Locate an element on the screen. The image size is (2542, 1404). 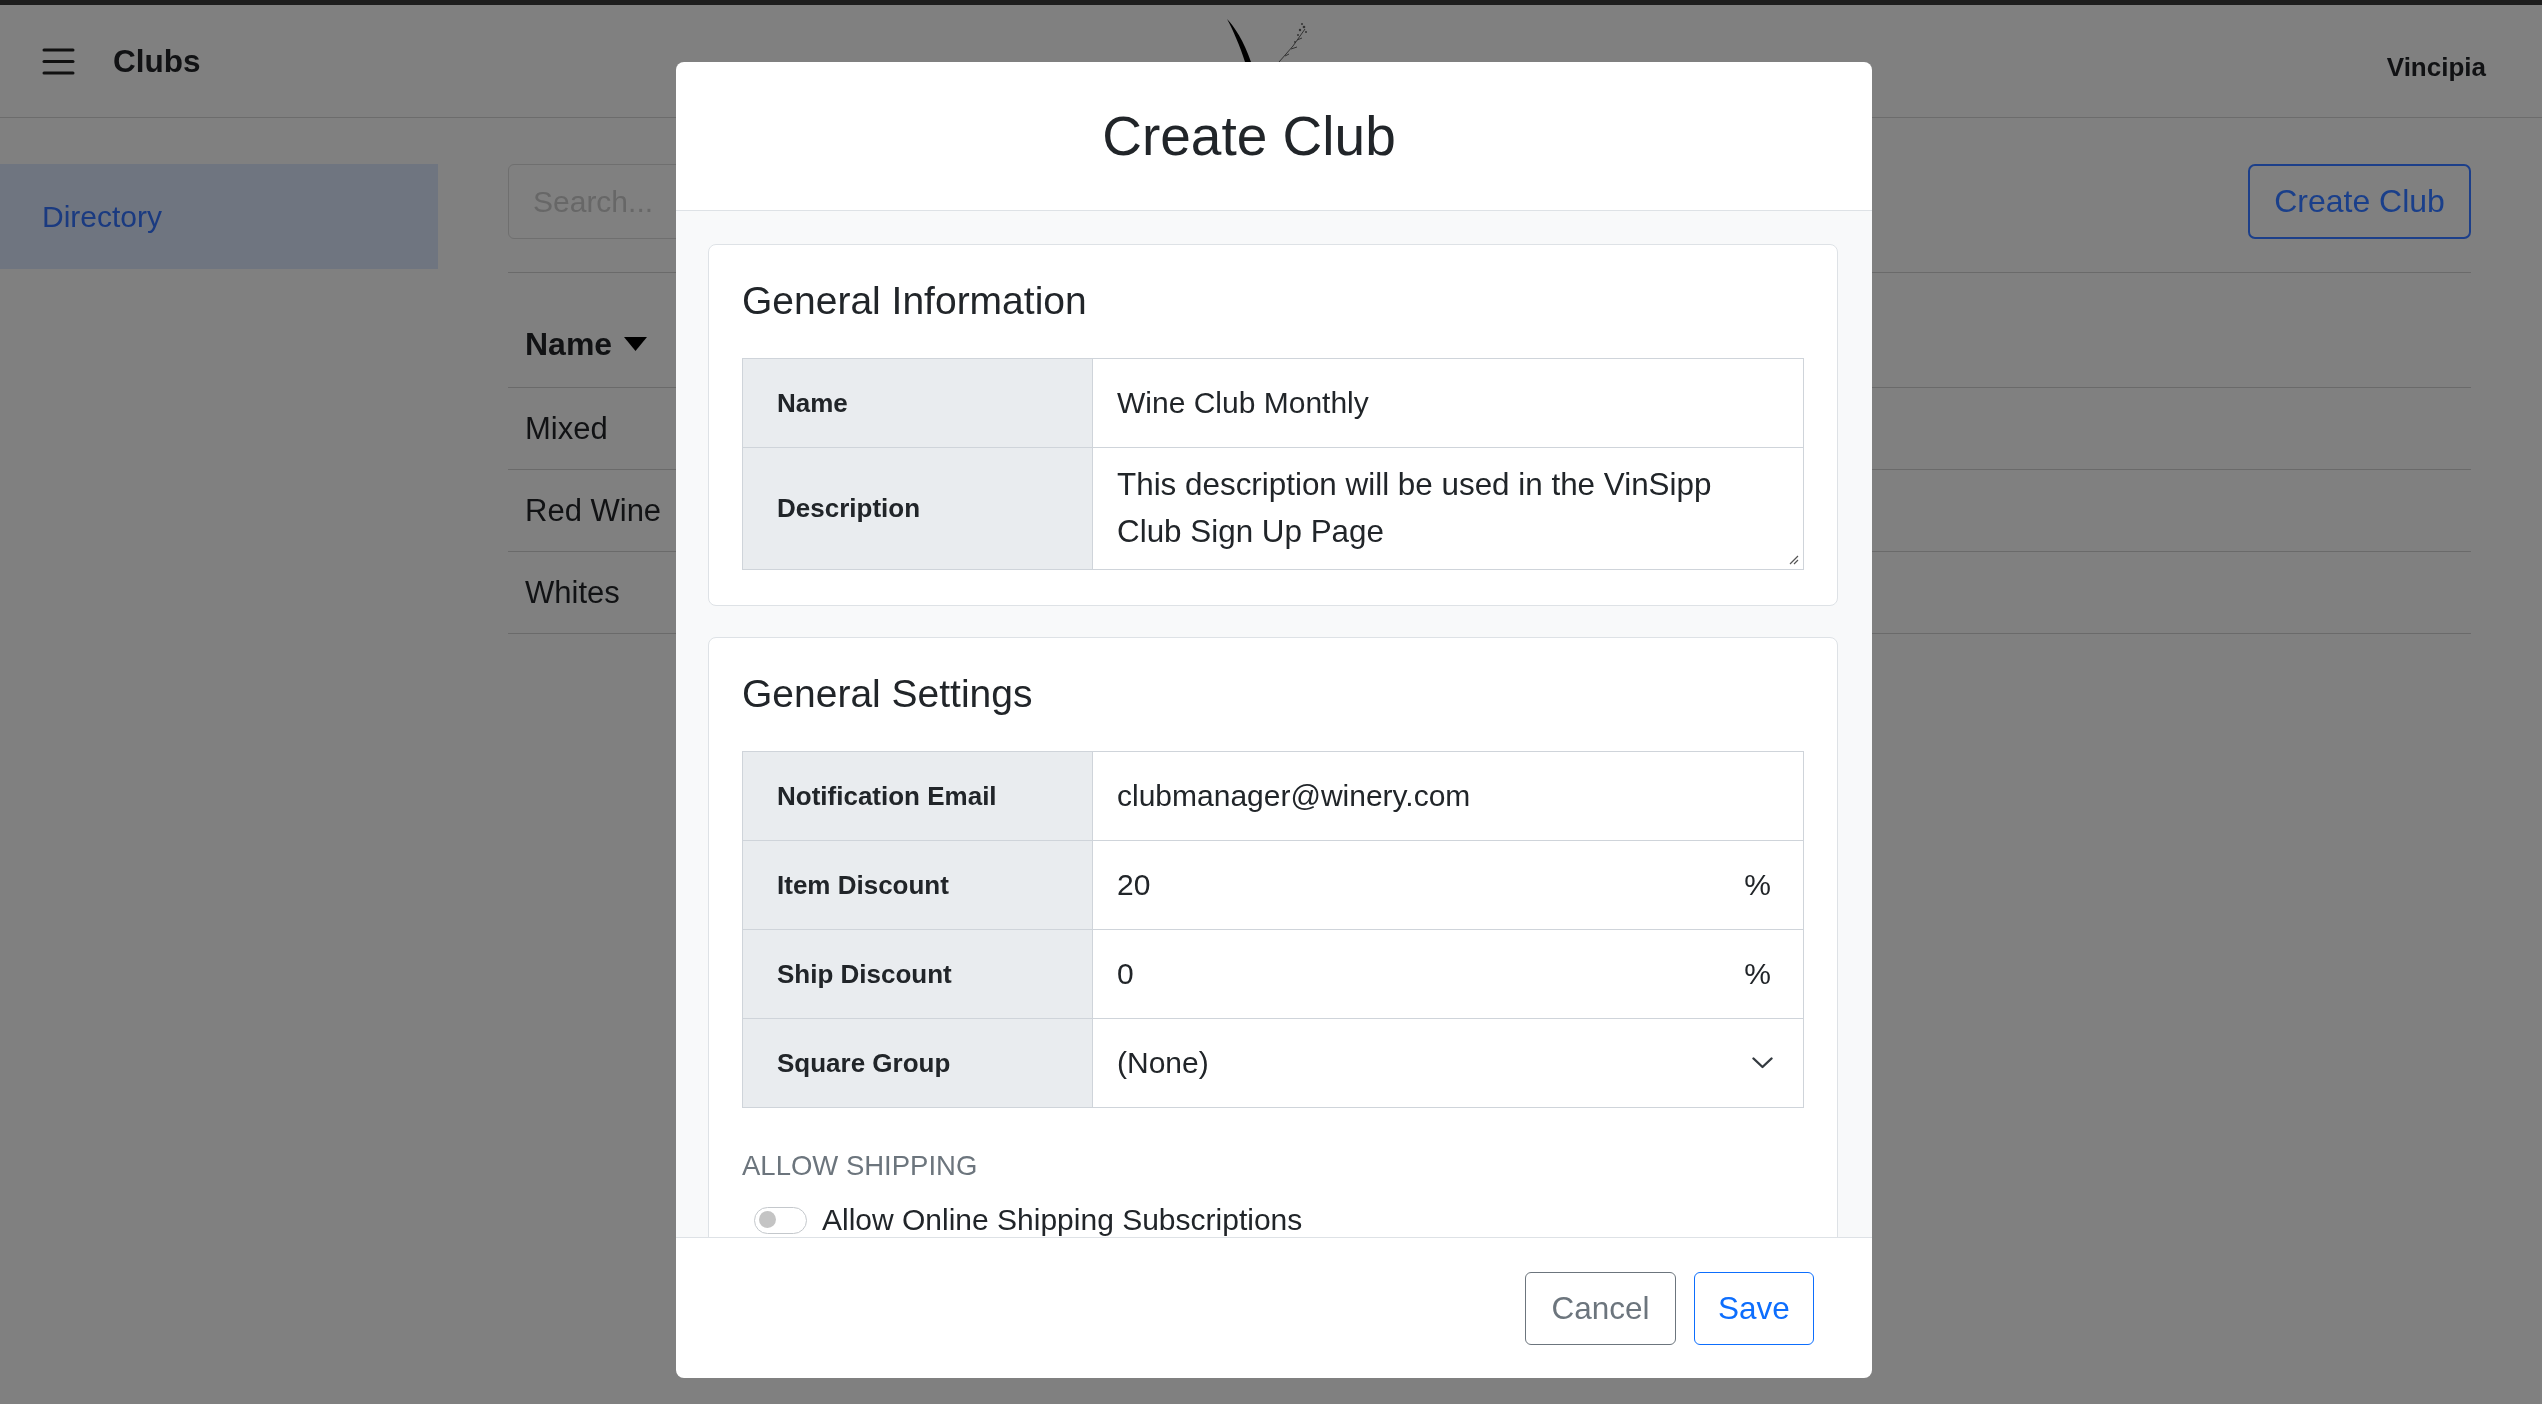
sort-caret-icon is located at coordinates (636, 344).